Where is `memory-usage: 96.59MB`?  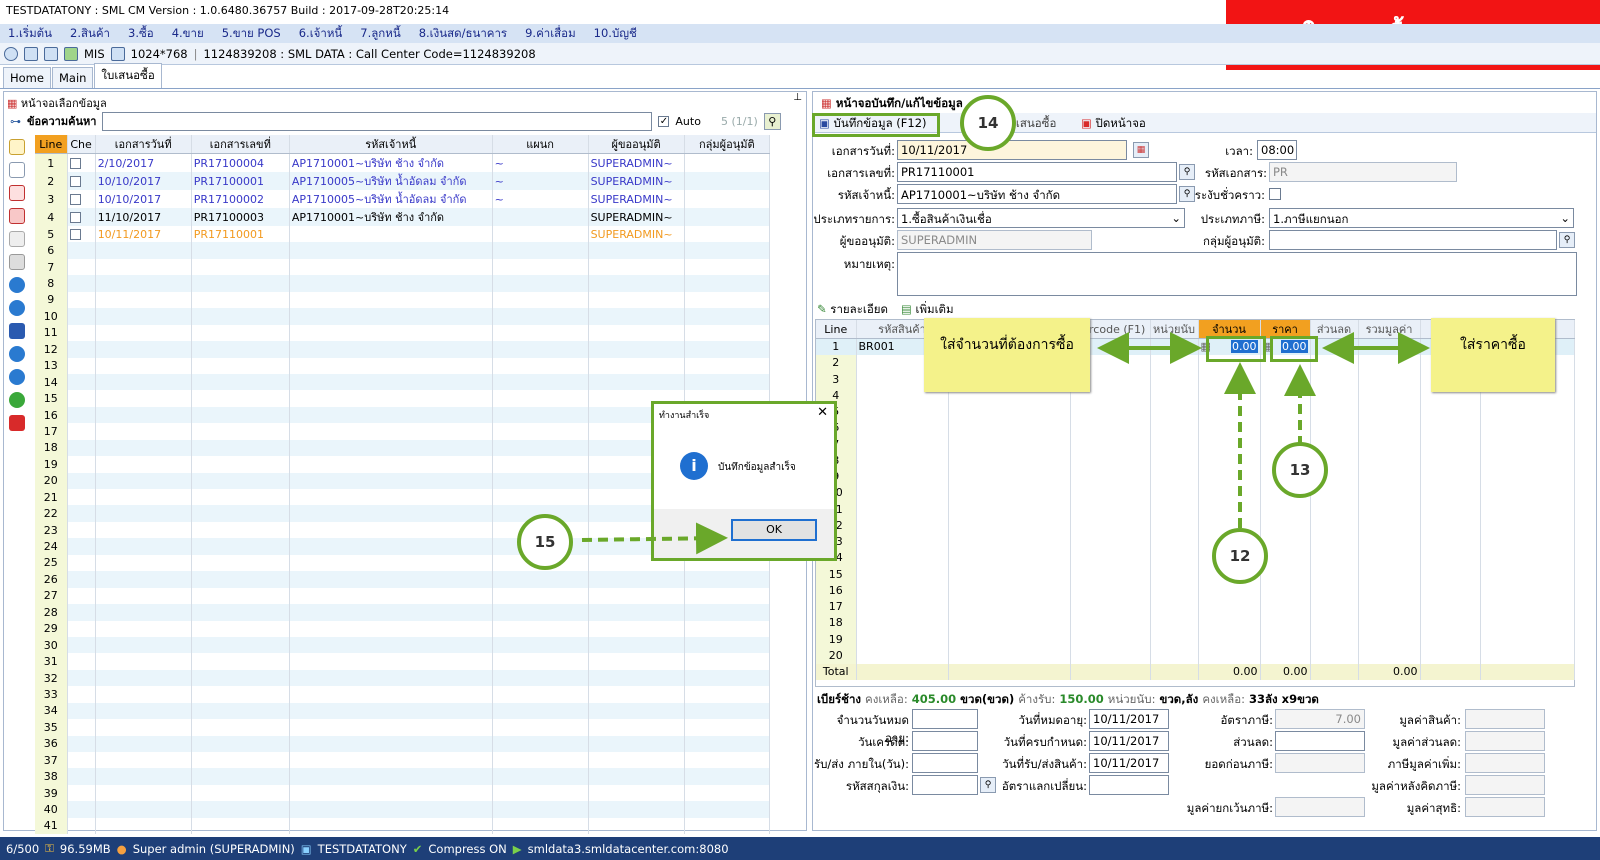 memory-usage: 96.59MB is located at coordinates (85, 848).